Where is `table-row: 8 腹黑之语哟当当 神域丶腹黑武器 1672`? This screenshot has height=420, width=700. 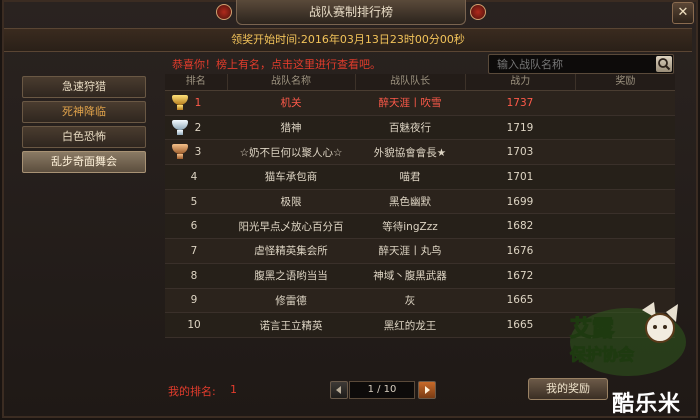
table-row: 8 腹黑之语哟当当 神域丶腹黑武器 1672 is located at coordinates (420, 276).